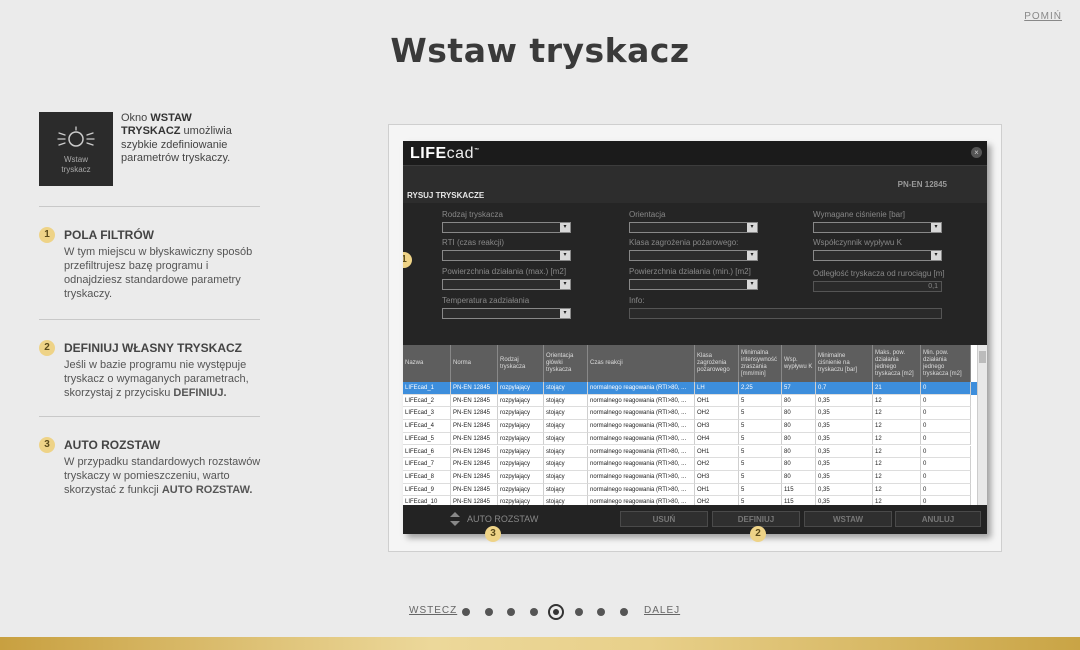 Image resolution: width=1080 pixels, height=650 pixels. I want to click on area-min-select: ▾, so click(693, 284).